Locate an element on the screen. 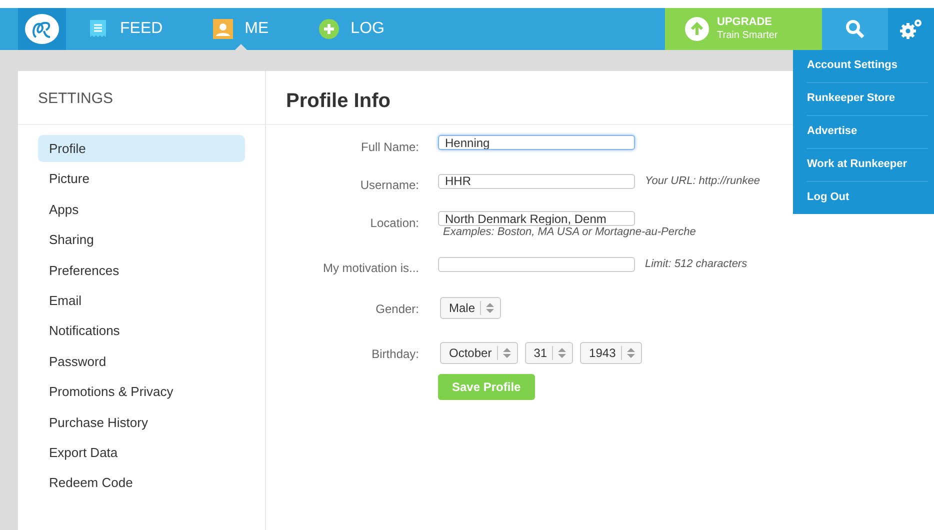  field-label: Gender: is located at coordinates (397, 309).